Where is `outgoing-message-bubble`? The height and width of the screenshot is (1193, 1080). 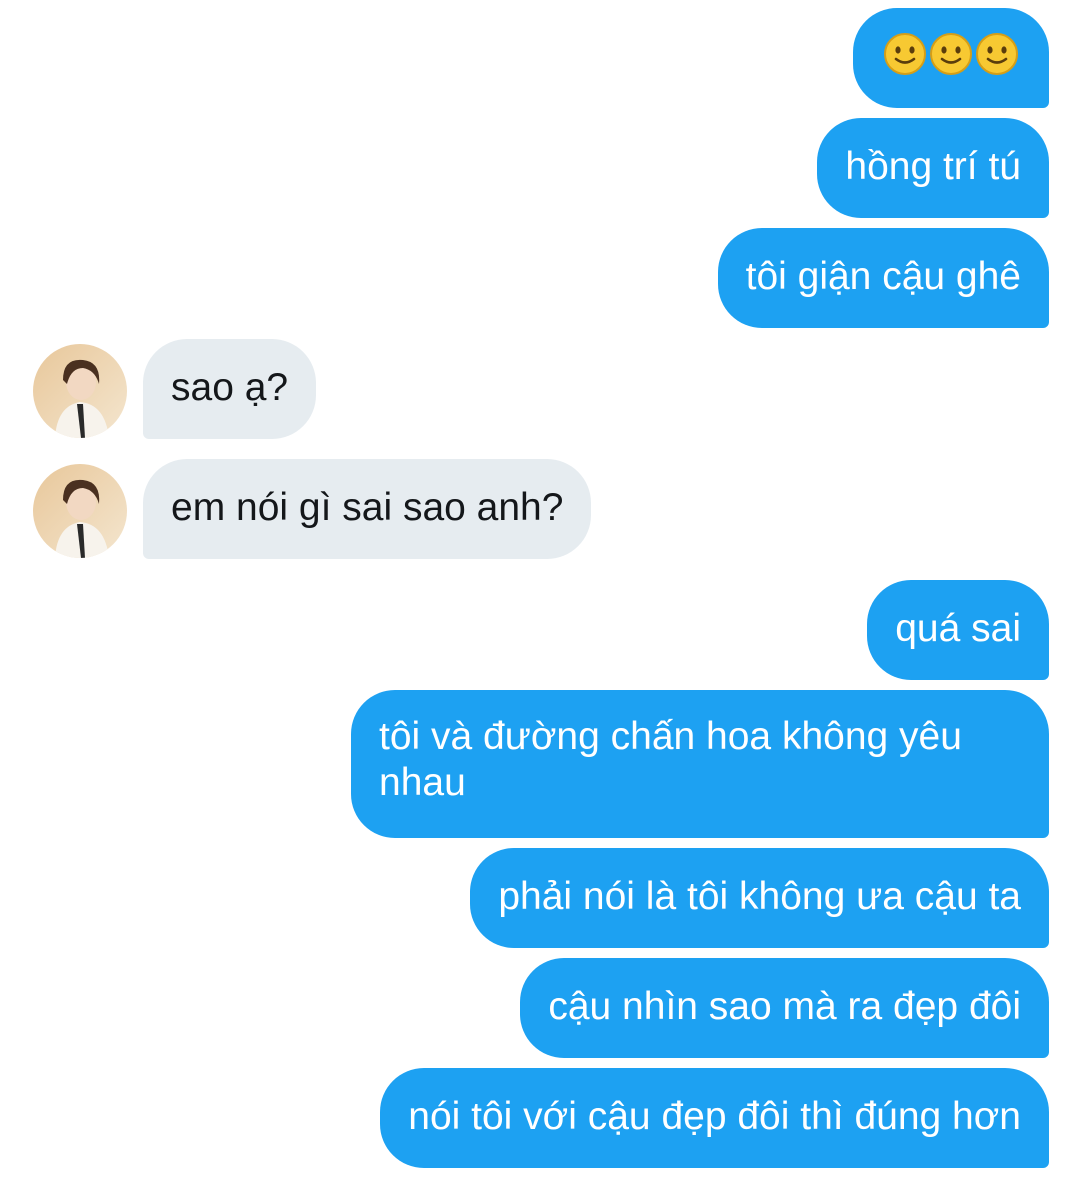 outgoing-message-bubble is located at coordinates (951, 58).